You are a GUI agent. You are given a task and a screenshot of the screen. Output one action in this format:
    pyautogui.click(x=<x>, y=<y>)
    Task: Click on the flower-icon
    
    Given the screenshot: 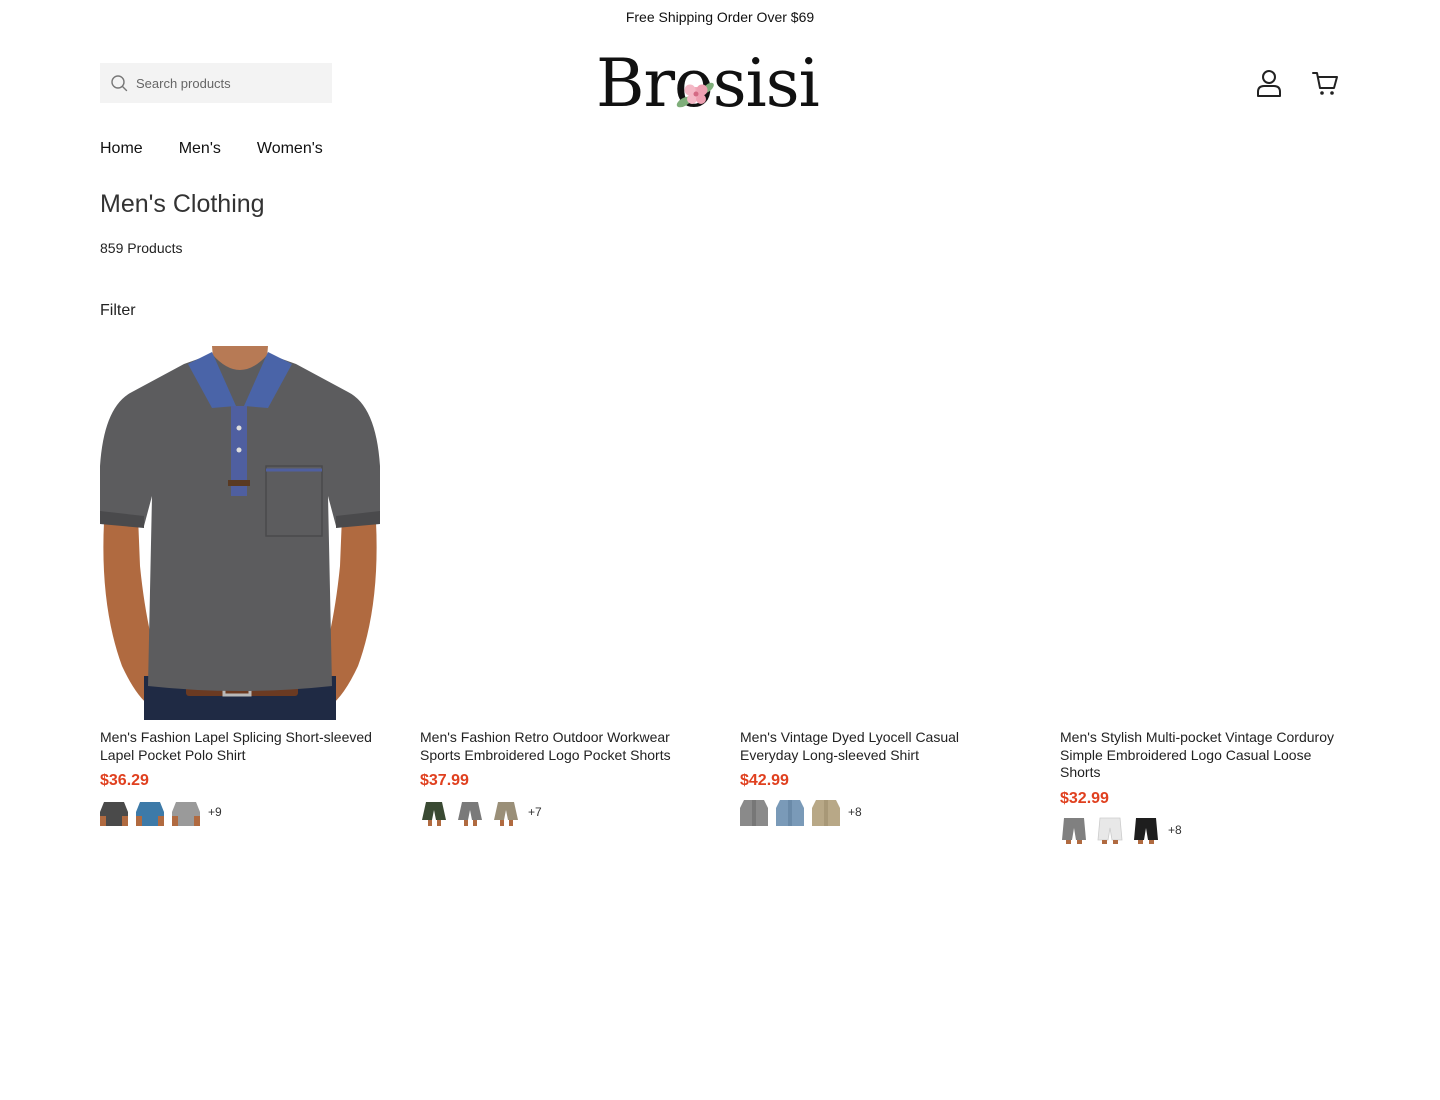 What is the action you would take?
    pyautogui.click(x=695, y=95)
    